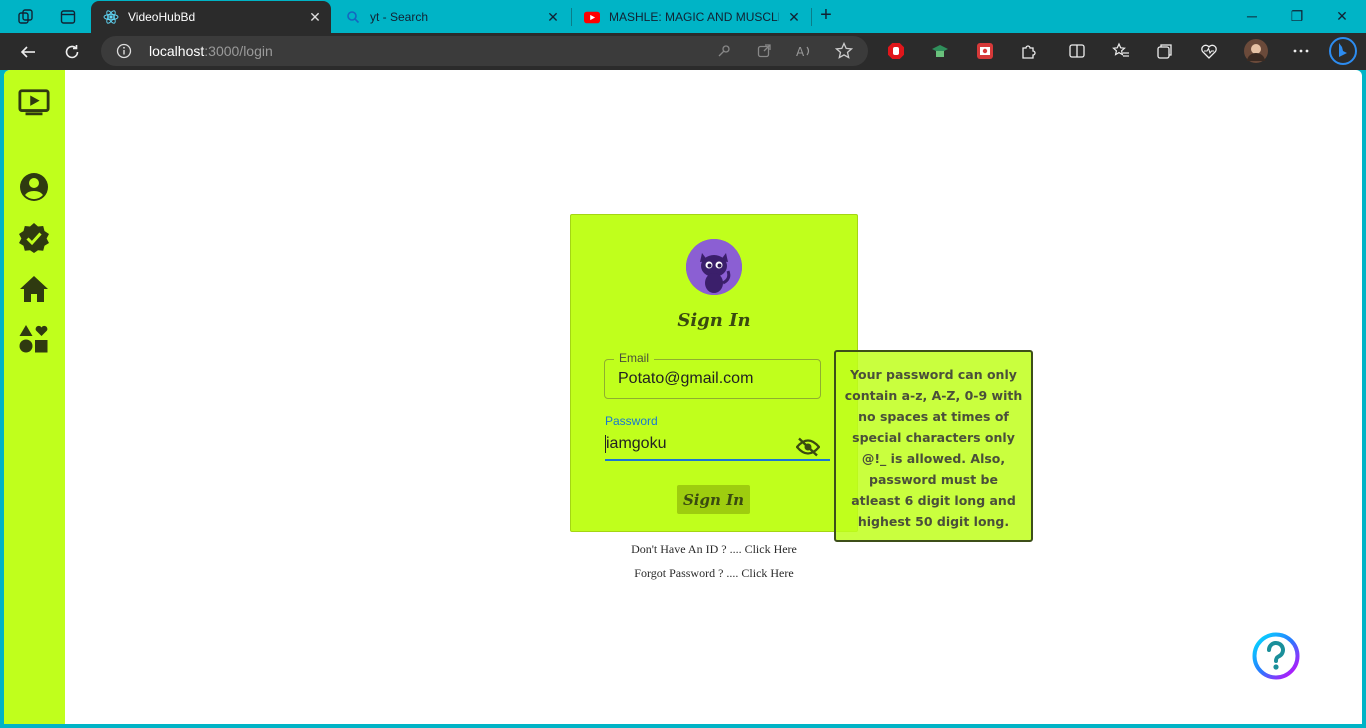  Describe the element at coordinates (896, 51) in the screenshot. I see `adblock-extension-icon` at that location.